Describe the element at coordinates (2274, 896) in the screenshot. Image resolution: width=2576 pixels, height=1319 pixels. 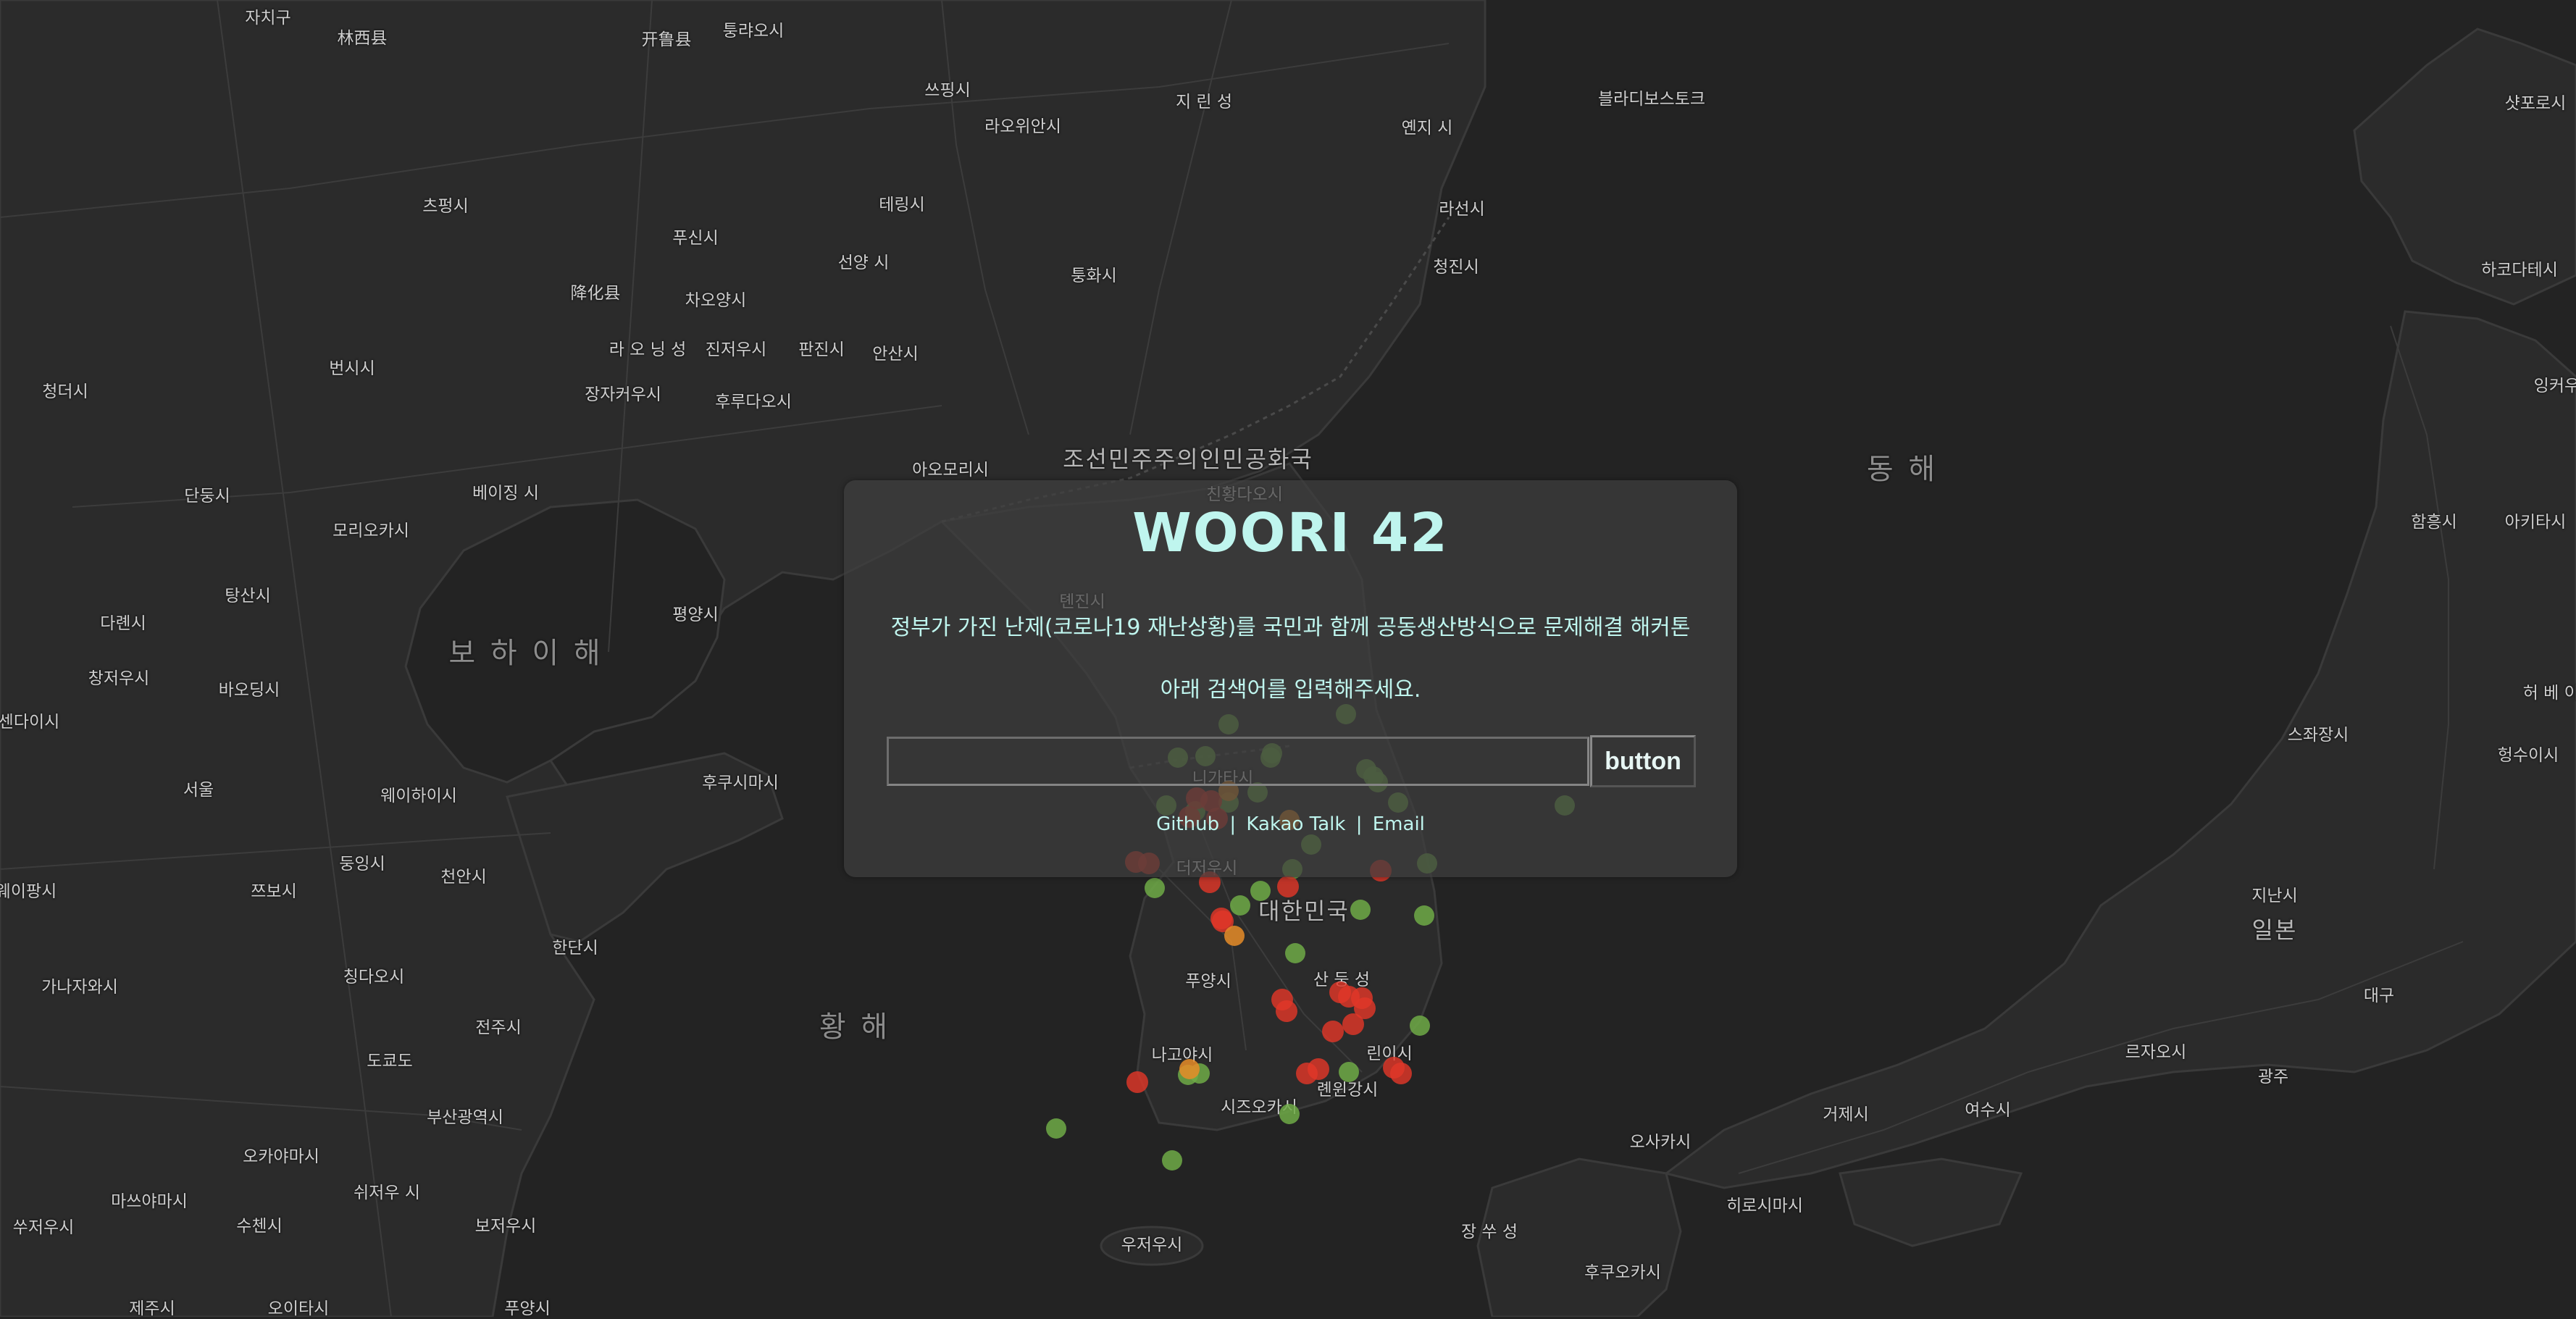
I see `place-label: 지난시` at that location.